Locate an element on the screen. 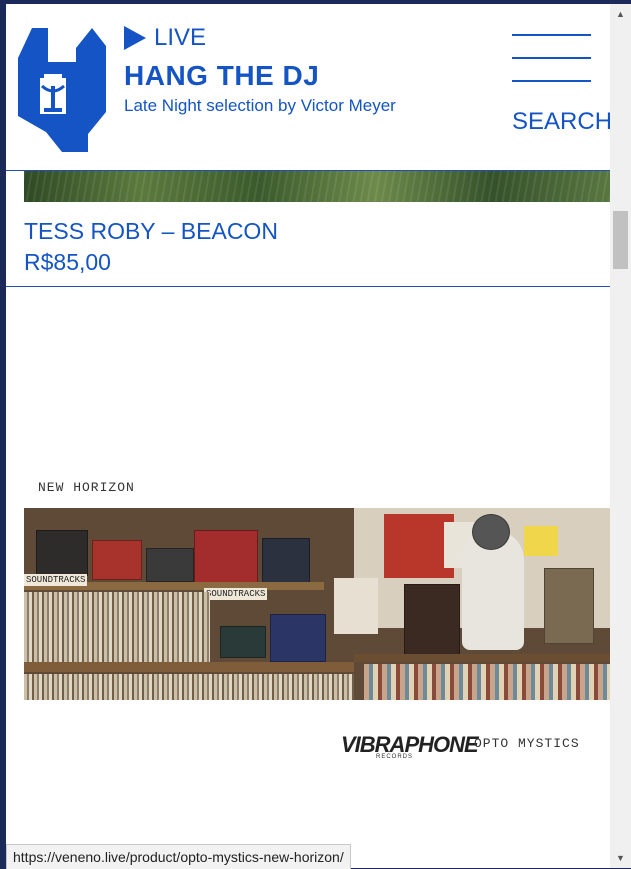  live-label: LIVE is located at coordinates (165, 38).